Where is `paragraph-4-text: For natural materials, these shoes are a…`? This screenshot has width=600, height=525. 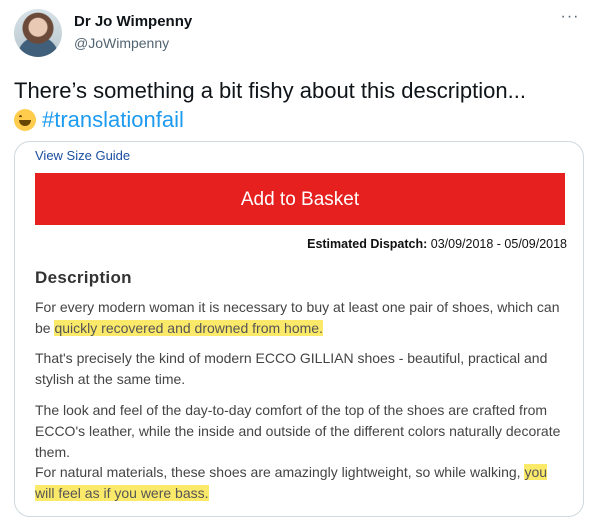
paragraph-4-text: For natural materials, these shoes are a… is located at coordinates (280, 472).